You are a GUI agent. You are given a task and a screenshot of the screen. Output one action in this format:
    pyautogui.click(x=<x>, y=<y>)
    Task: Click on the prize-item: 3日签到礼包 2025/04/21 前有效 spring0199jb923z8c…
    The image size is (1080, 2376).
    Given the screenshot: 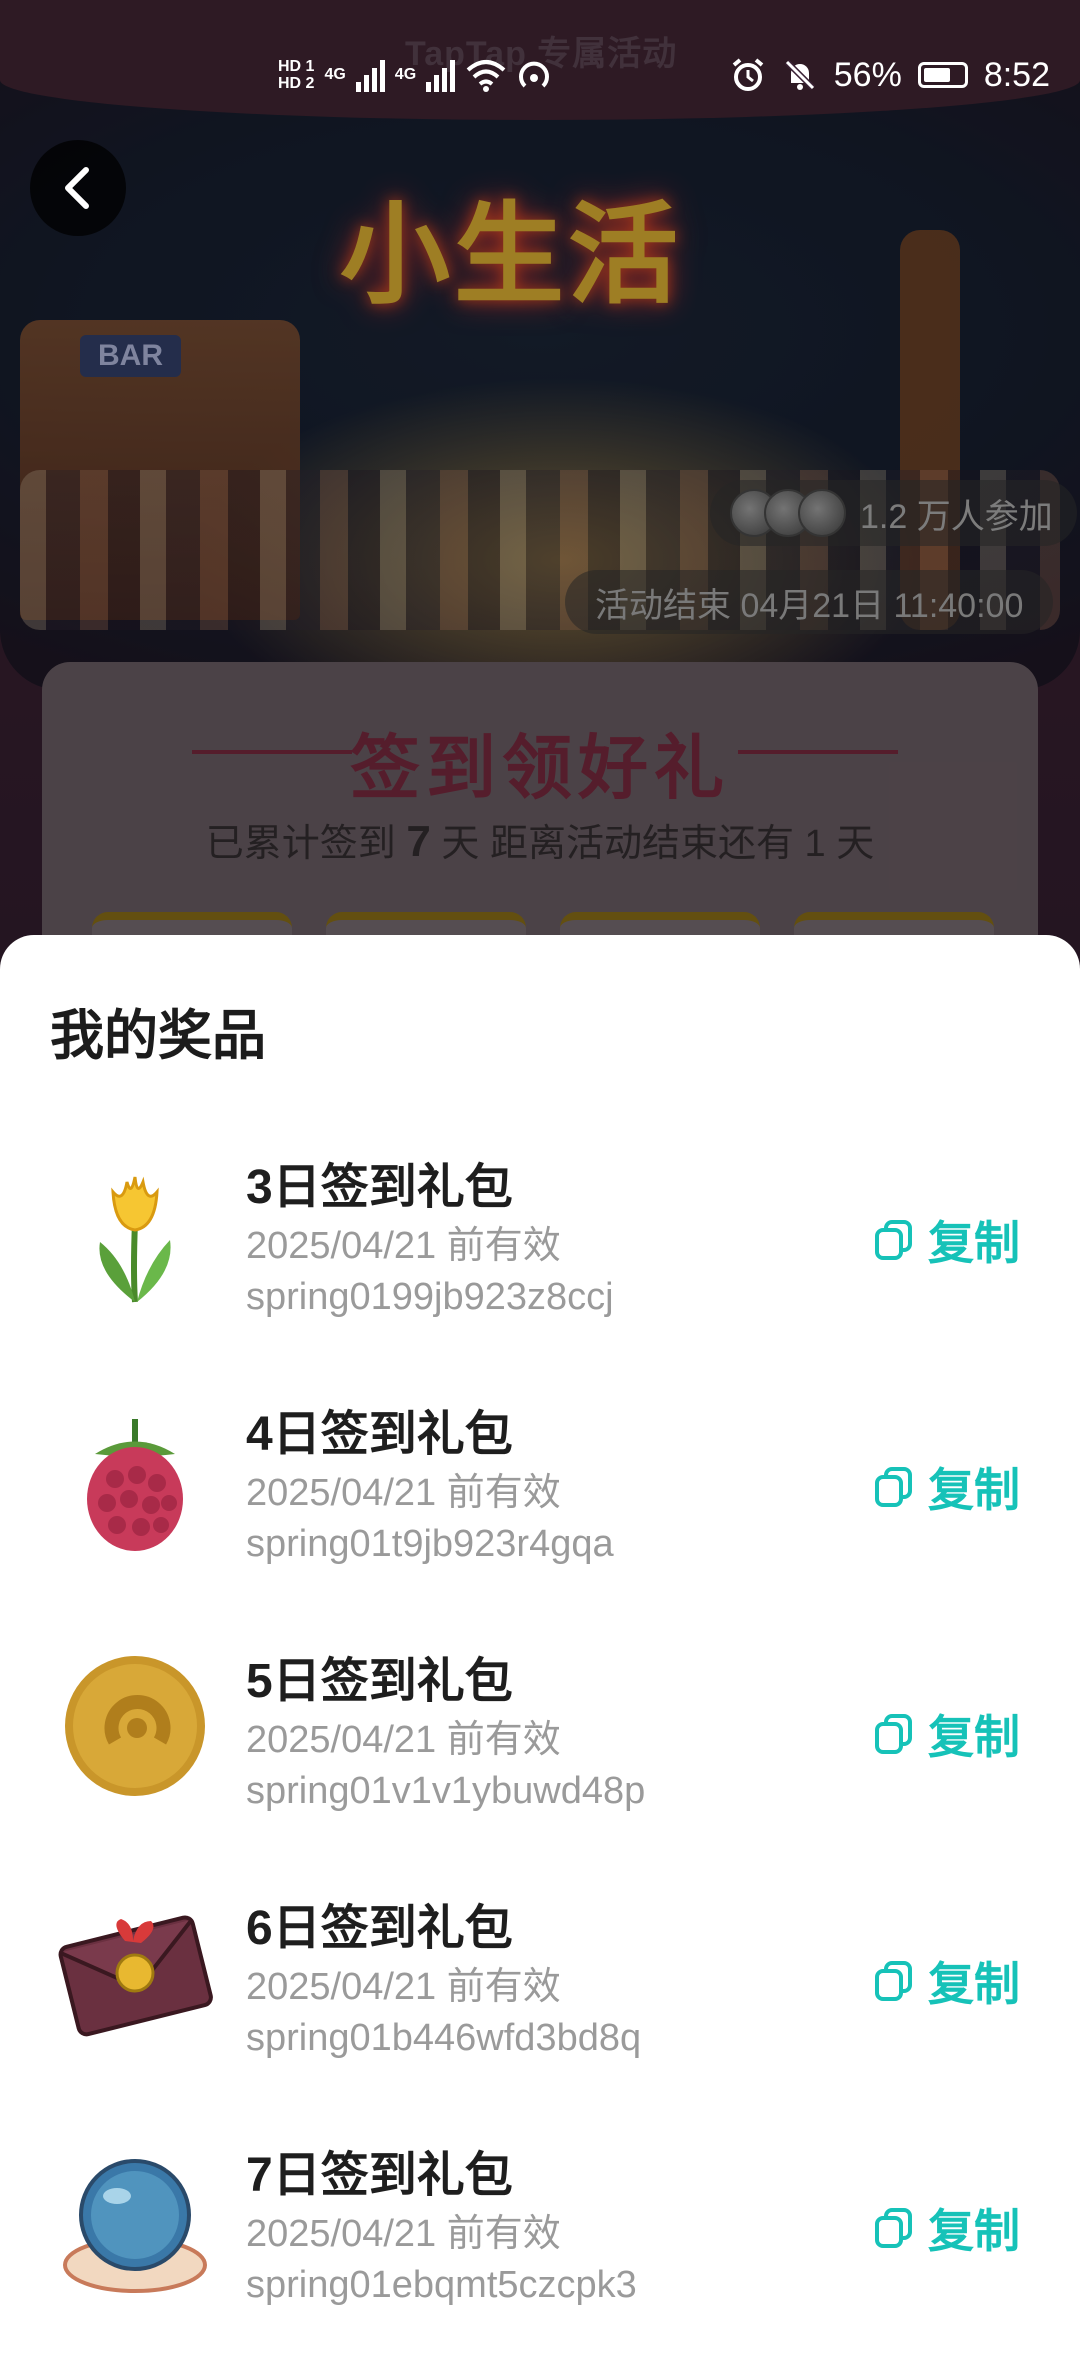 What is the action you would take?
    pyautogui.click(x=540, y=1256)
    